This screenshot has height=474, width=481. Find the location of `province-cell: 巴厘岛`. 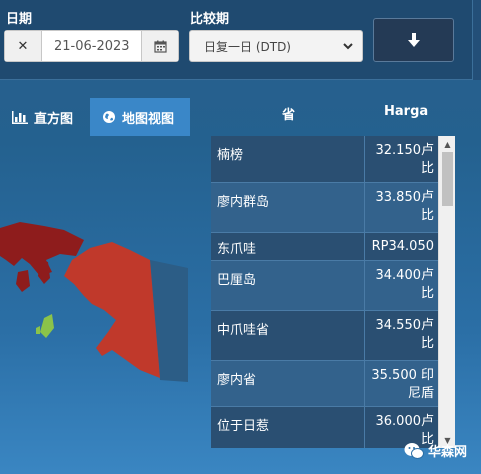

province-cell: 巴厘岛 is located at coordinates (237, 280).